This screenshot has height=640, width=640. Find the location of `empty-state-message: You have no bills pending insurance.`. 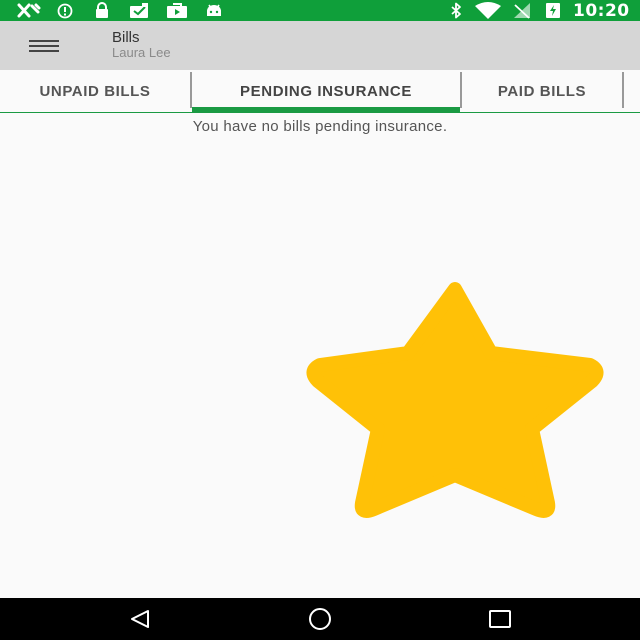

empty-state-message: You have no bills pending insurance. is located at coordinates (320, 126).